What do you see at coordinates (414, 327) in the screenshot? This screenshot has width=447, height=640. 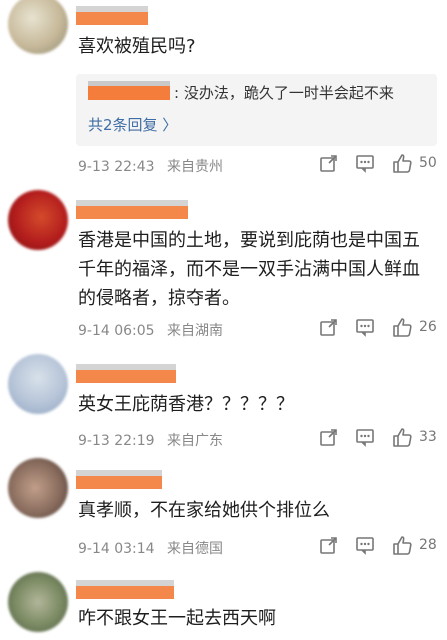 I see `like-button: 26` at bounding box center [414, 327].